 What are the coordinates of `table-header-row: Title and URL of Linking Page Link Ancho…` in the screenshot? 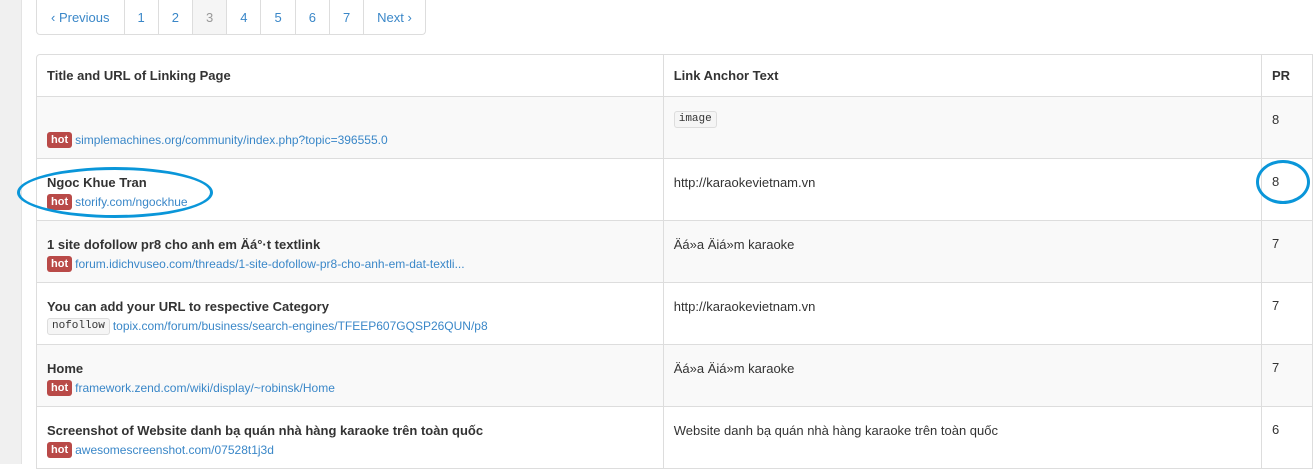 It's located at (674, 75).